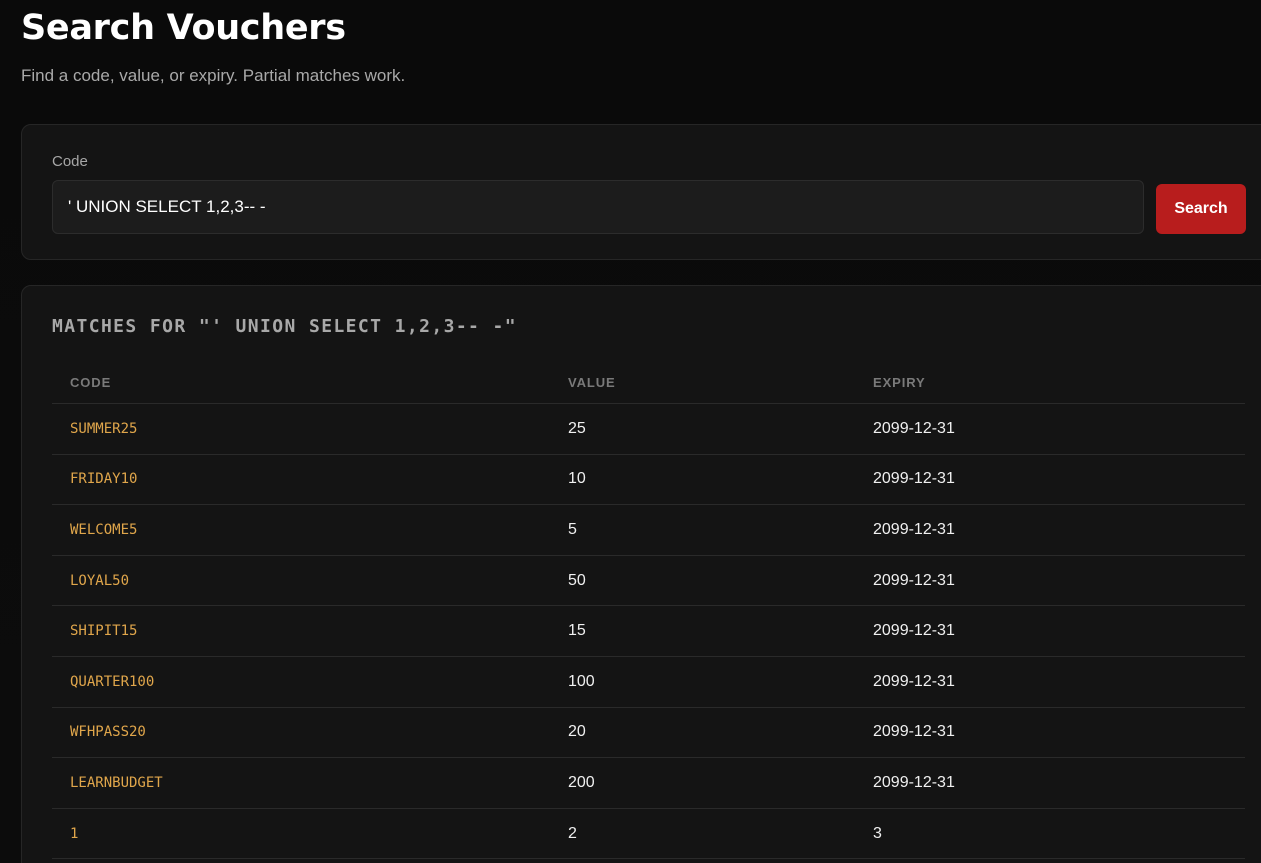 This screenshot has width=1261, height=863. I want to click on table-row: FRIDAY10 10 2099-12-31, so click(648, 480).